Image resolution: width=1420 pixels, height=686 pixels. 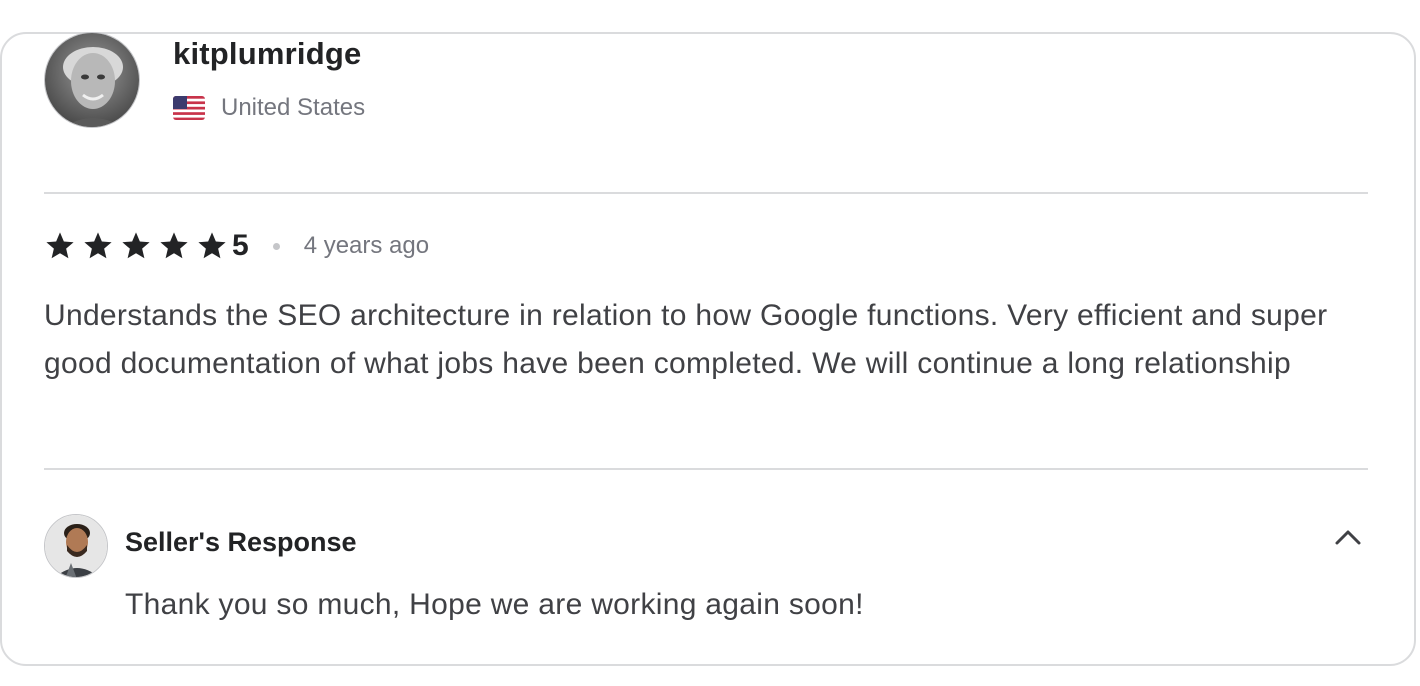 What do you see at coordinates (366, 245) in the screenshot?
I see `review-time: 4 years ago` at bounding box center [366, 245].